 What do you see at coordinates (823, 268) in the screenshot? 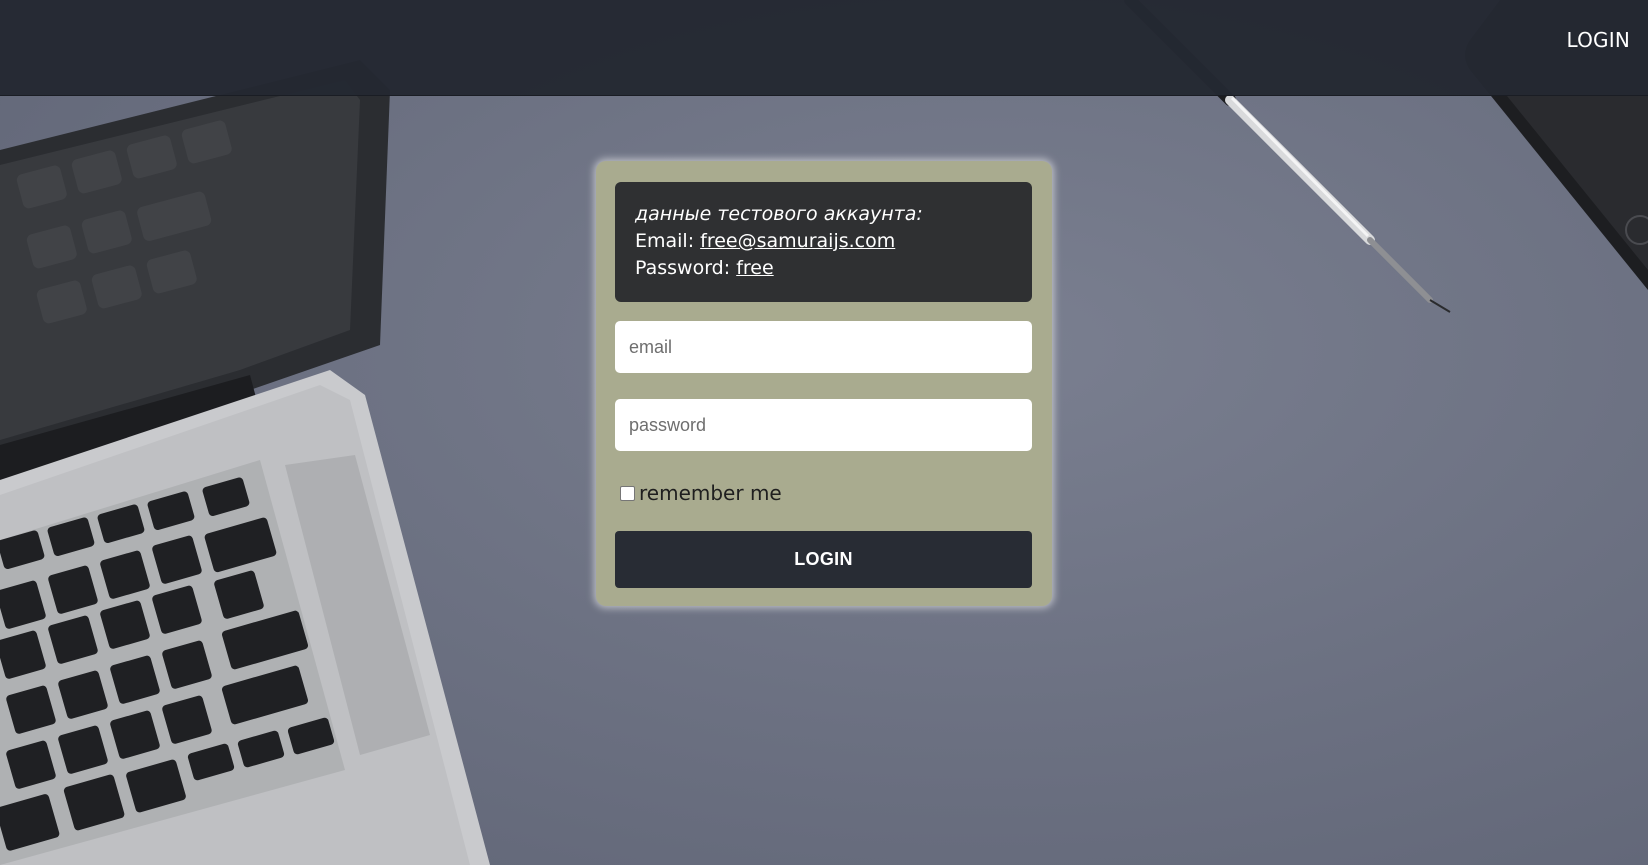
I see `test-password-row: Password: free` at bounding box center [823, 268].